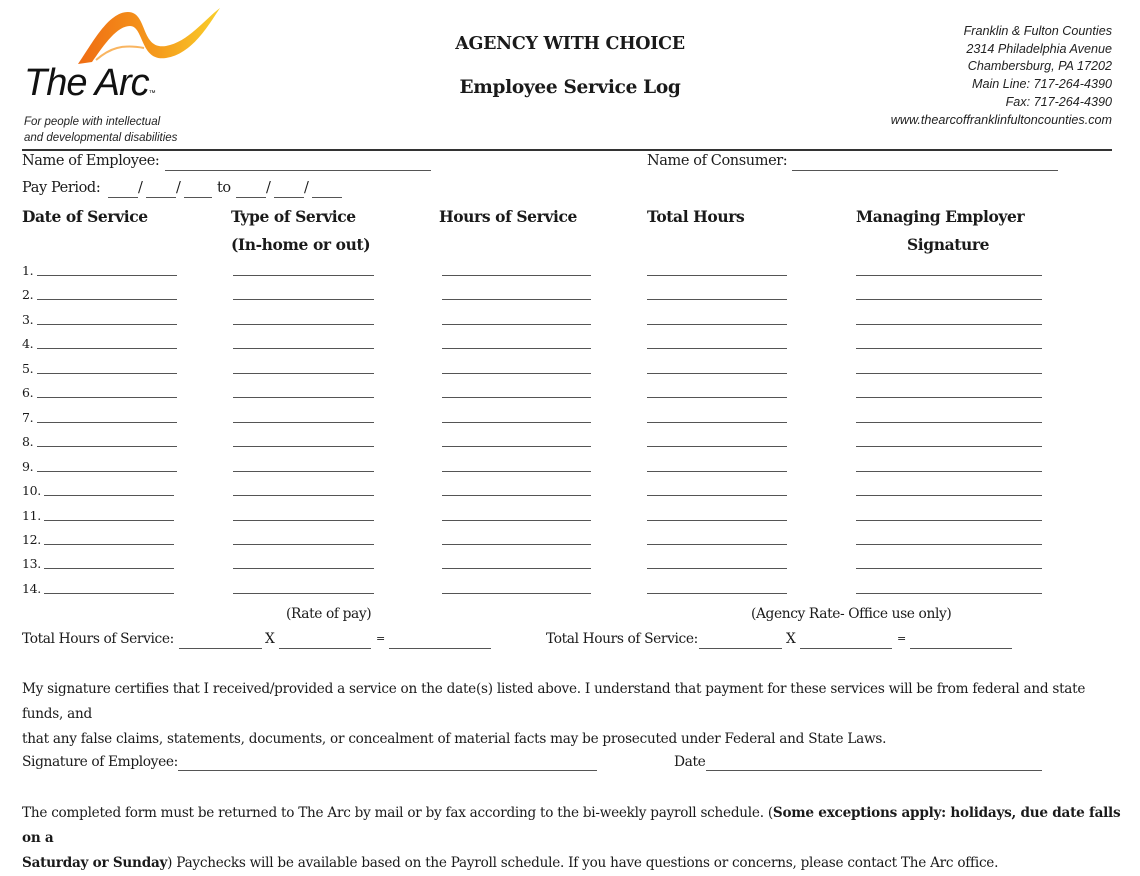  What do you see at coordinates (298, 170) in the screenshot?
I see `employee-name-field` at bounding box center [298, 170].